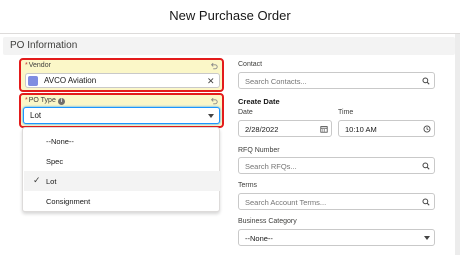 Image resolution: width=460 pixels, height=255 pixels. Describe the element at coordinates (285, 128) in the screenshot. I see `date-input: 2/28/2022` at that location.